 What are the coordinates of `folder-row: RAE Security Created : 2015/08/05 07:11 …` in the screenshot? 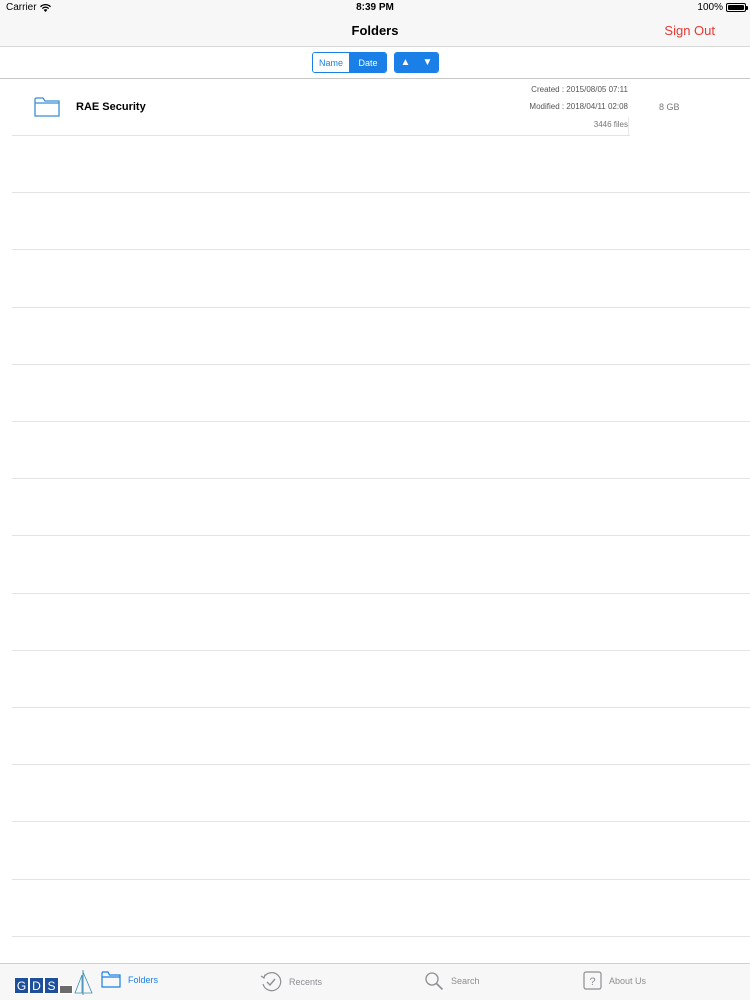 It's located at (375, 107).